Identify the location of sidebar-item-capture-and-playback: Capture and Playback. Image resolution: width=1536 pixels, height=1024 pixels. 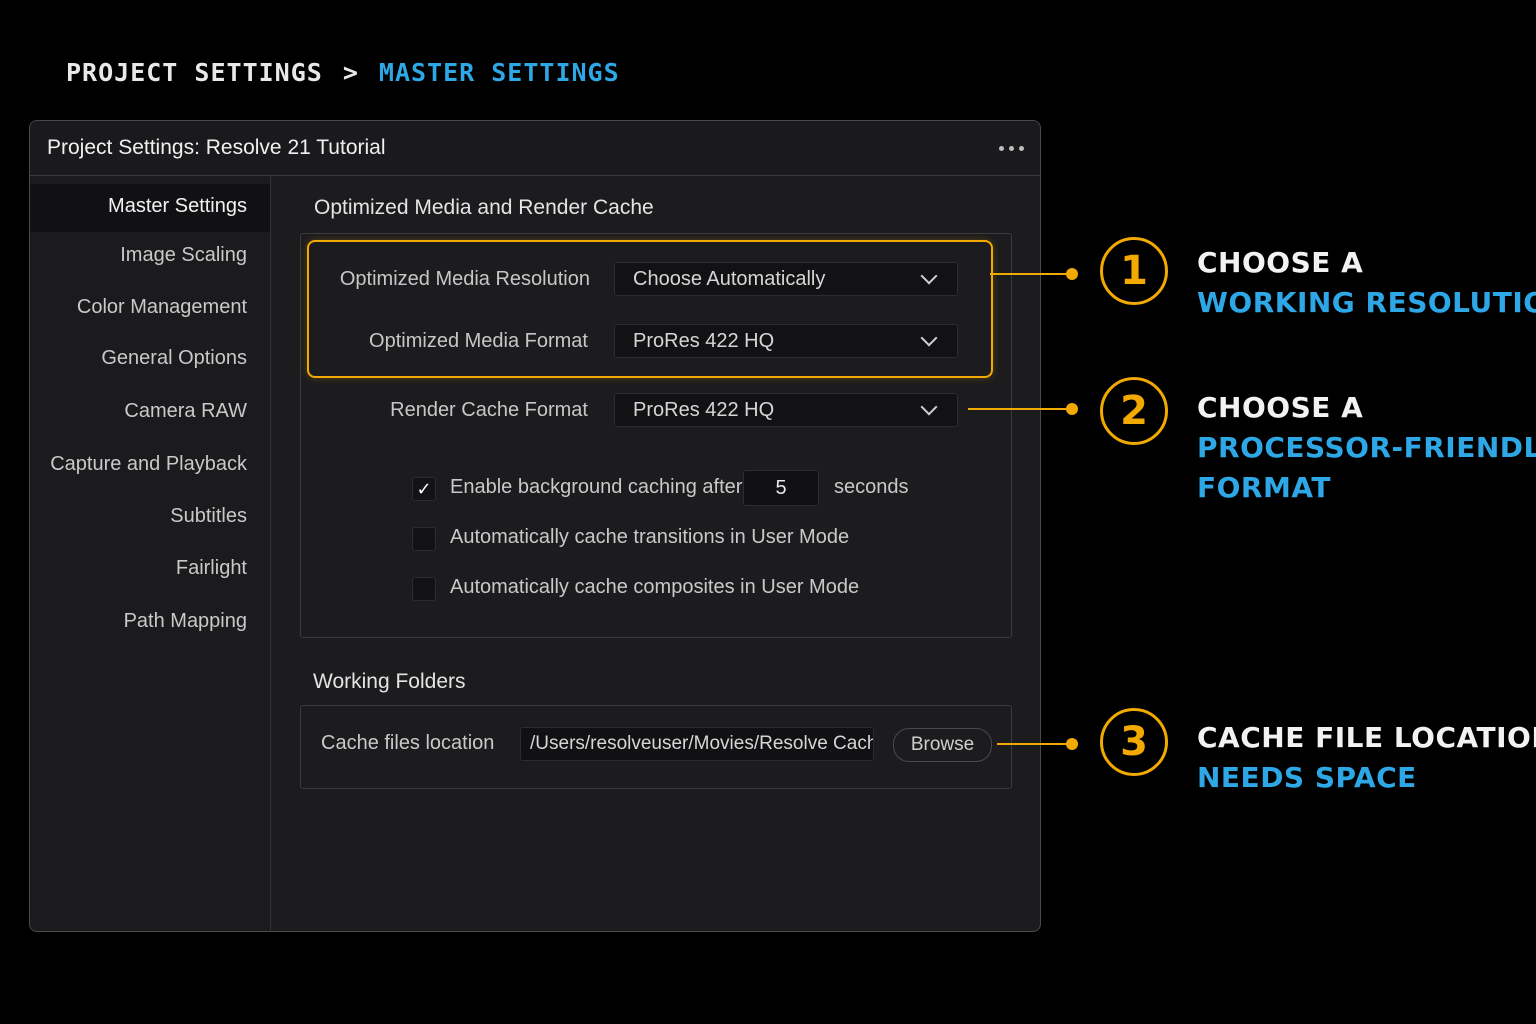
(148, 464).